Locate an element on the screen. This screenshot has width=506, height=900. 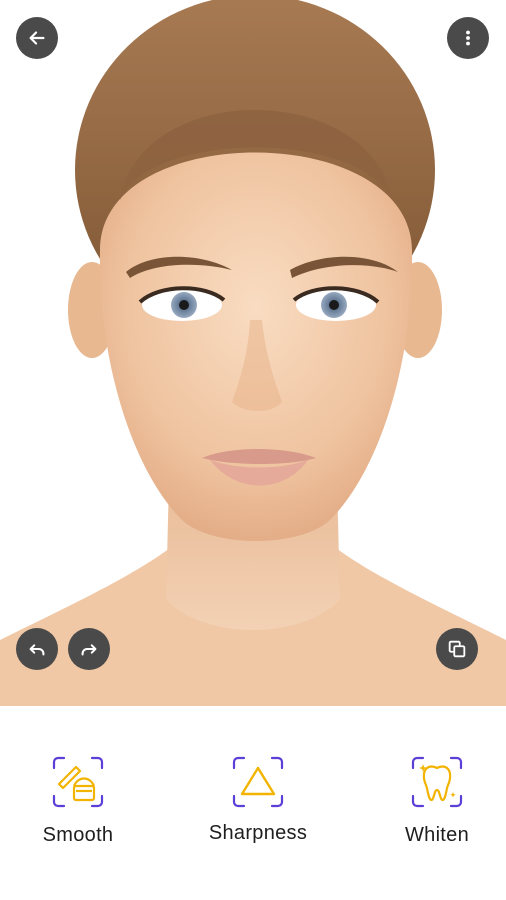
tool-whiten-label: Whiten is located at coordinates (437, 835).